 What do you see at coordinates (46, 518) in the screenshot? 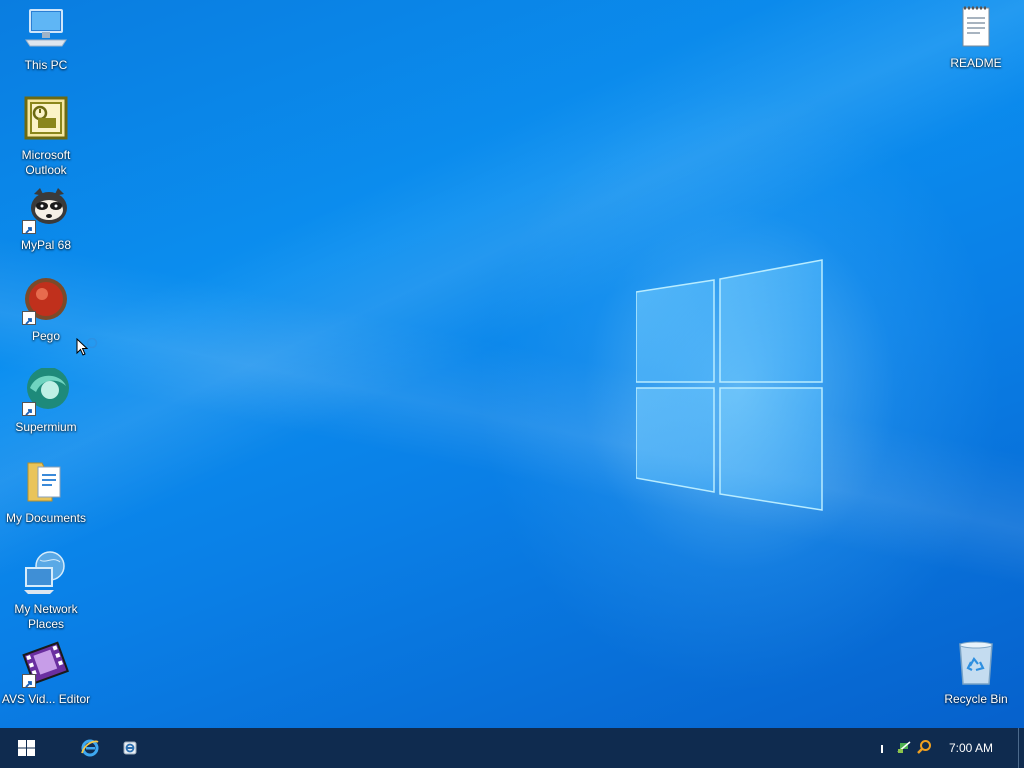
I see `icon-label: My Documents` at bounding box center [46, 518].